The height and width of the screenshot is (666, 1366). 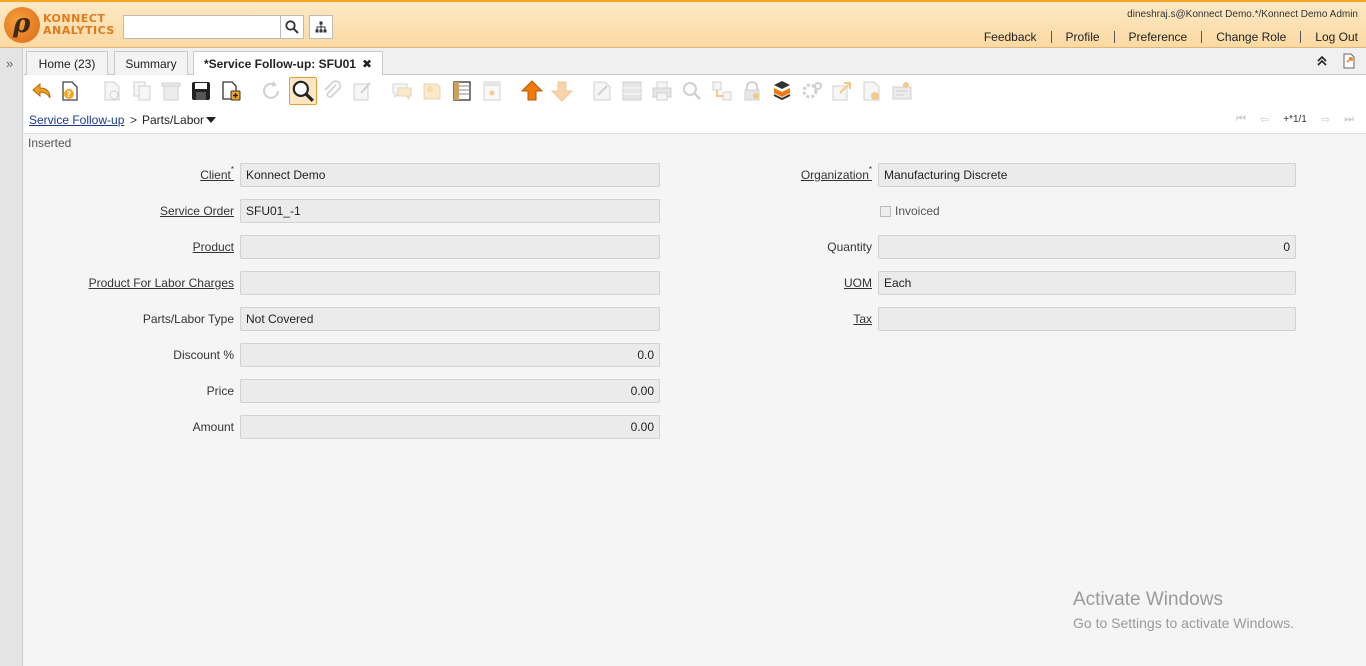 What do you see at coordinates (402, 91) in the screenshot?
I see `chat-icon` at bounding box center [402, 91].